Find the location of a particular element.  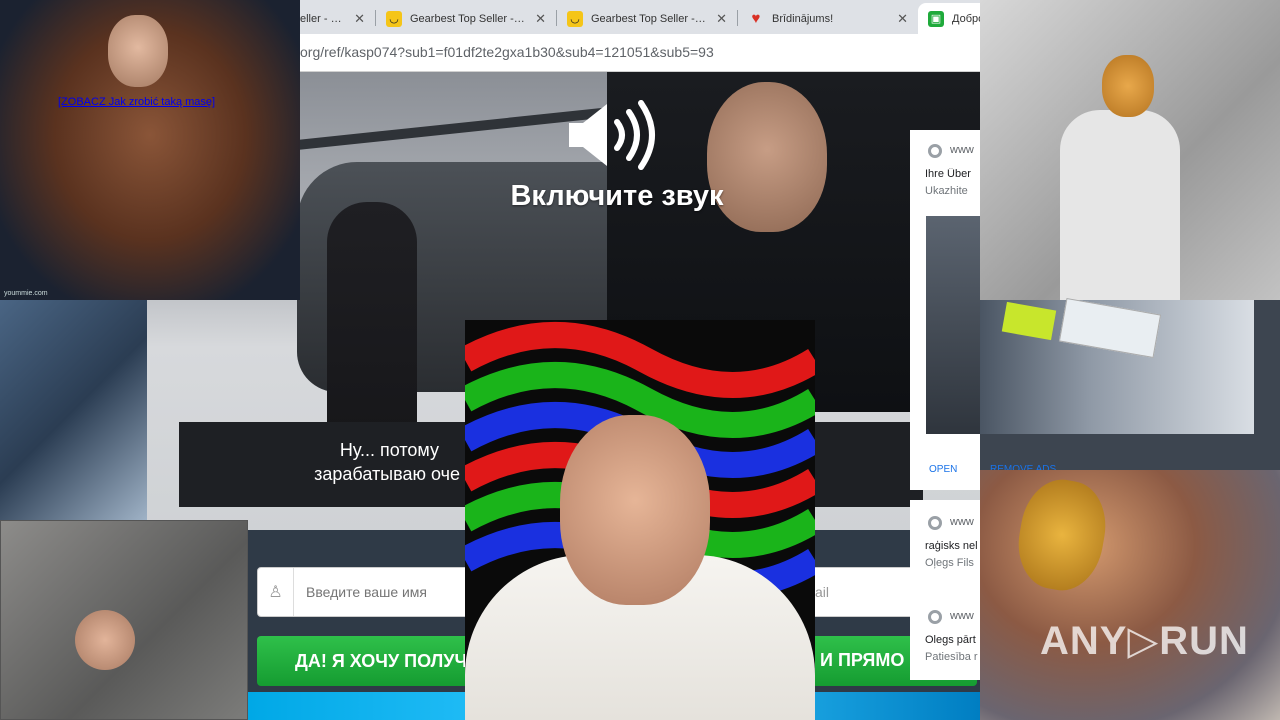

speaker-icon is located at coordinates (613, 135).